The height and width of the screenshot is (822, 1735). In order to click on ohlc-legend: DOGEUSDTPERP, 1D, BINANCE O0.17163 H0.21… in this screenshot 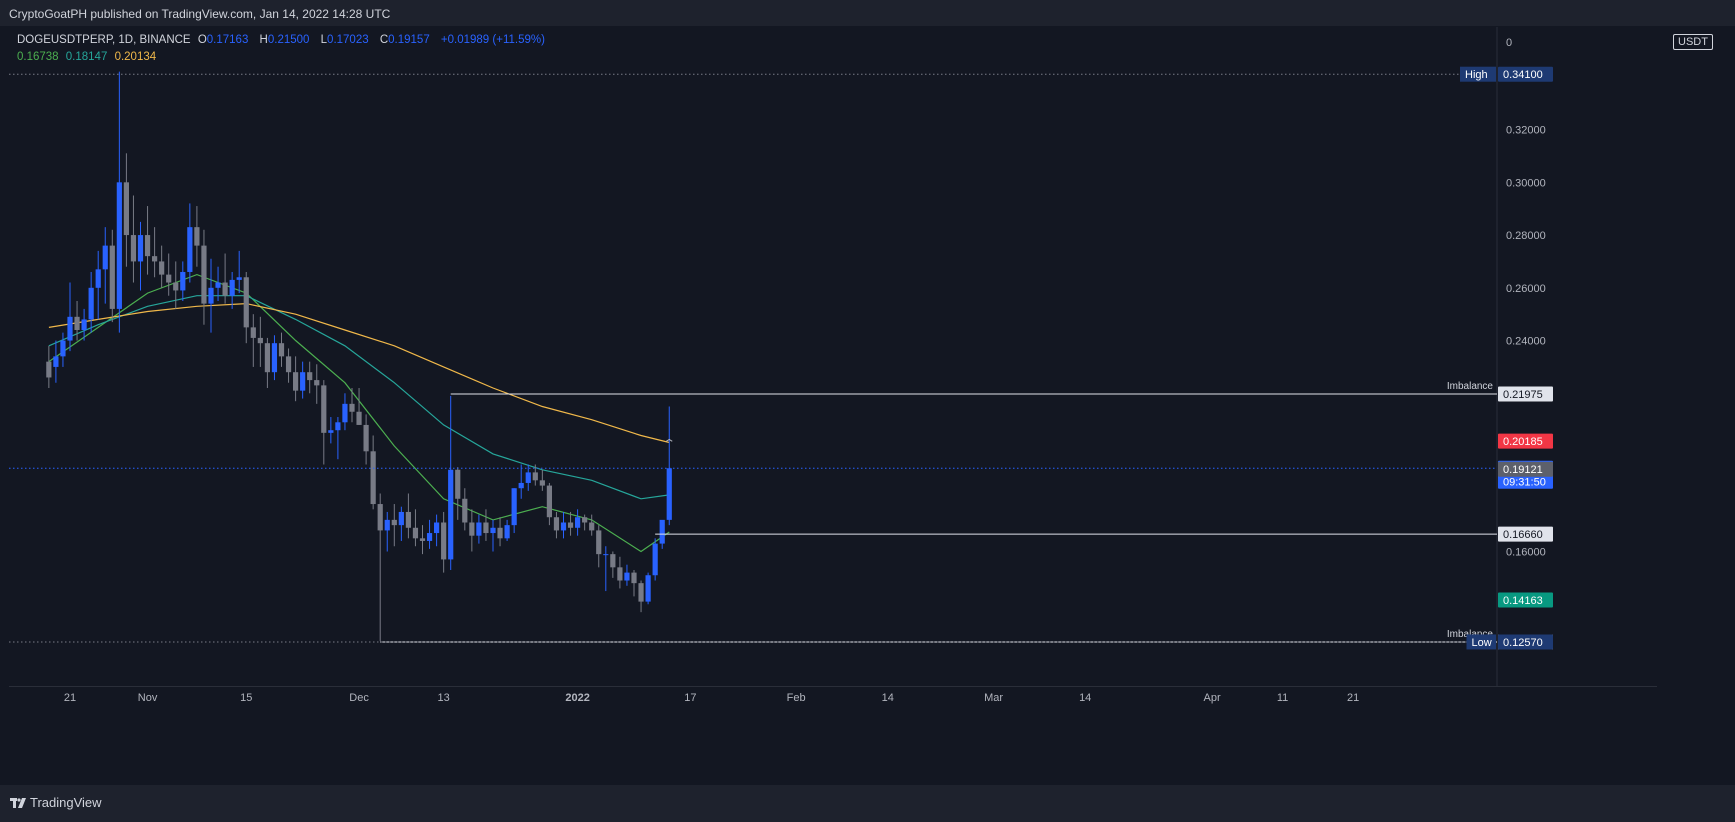, I will do `click(283, 40)`.